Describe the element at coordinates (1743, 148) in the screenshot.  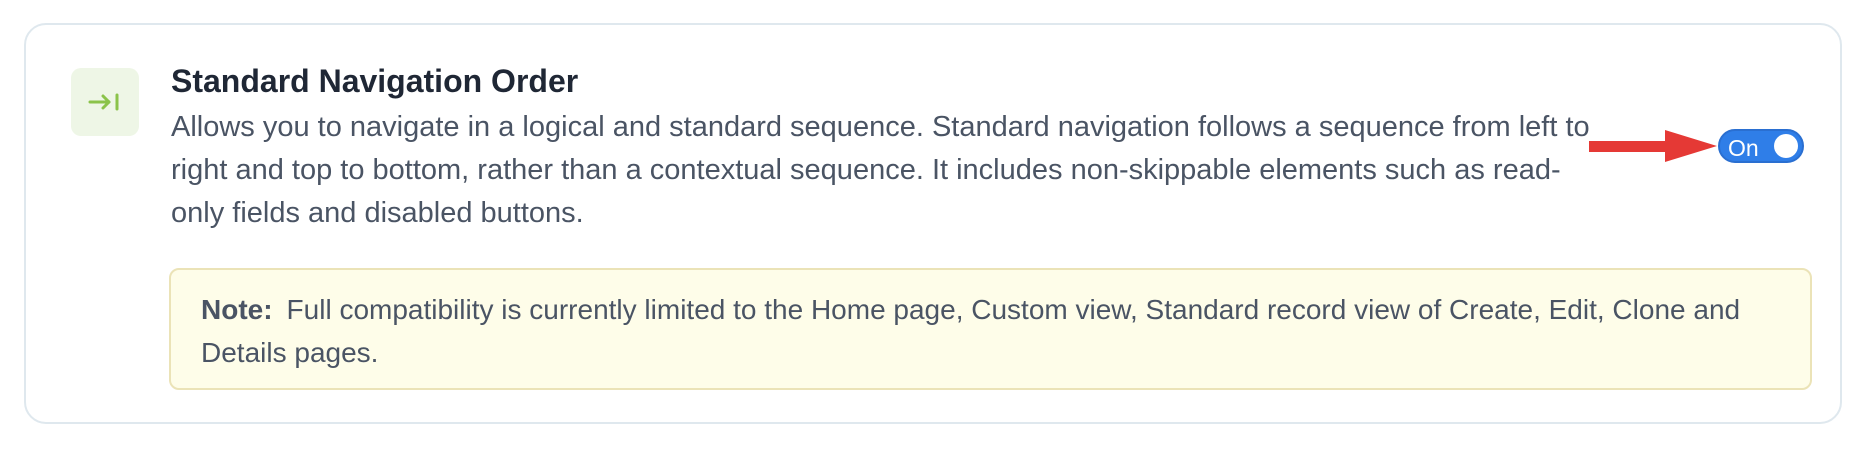
I see `toggle-label: On` at that location.